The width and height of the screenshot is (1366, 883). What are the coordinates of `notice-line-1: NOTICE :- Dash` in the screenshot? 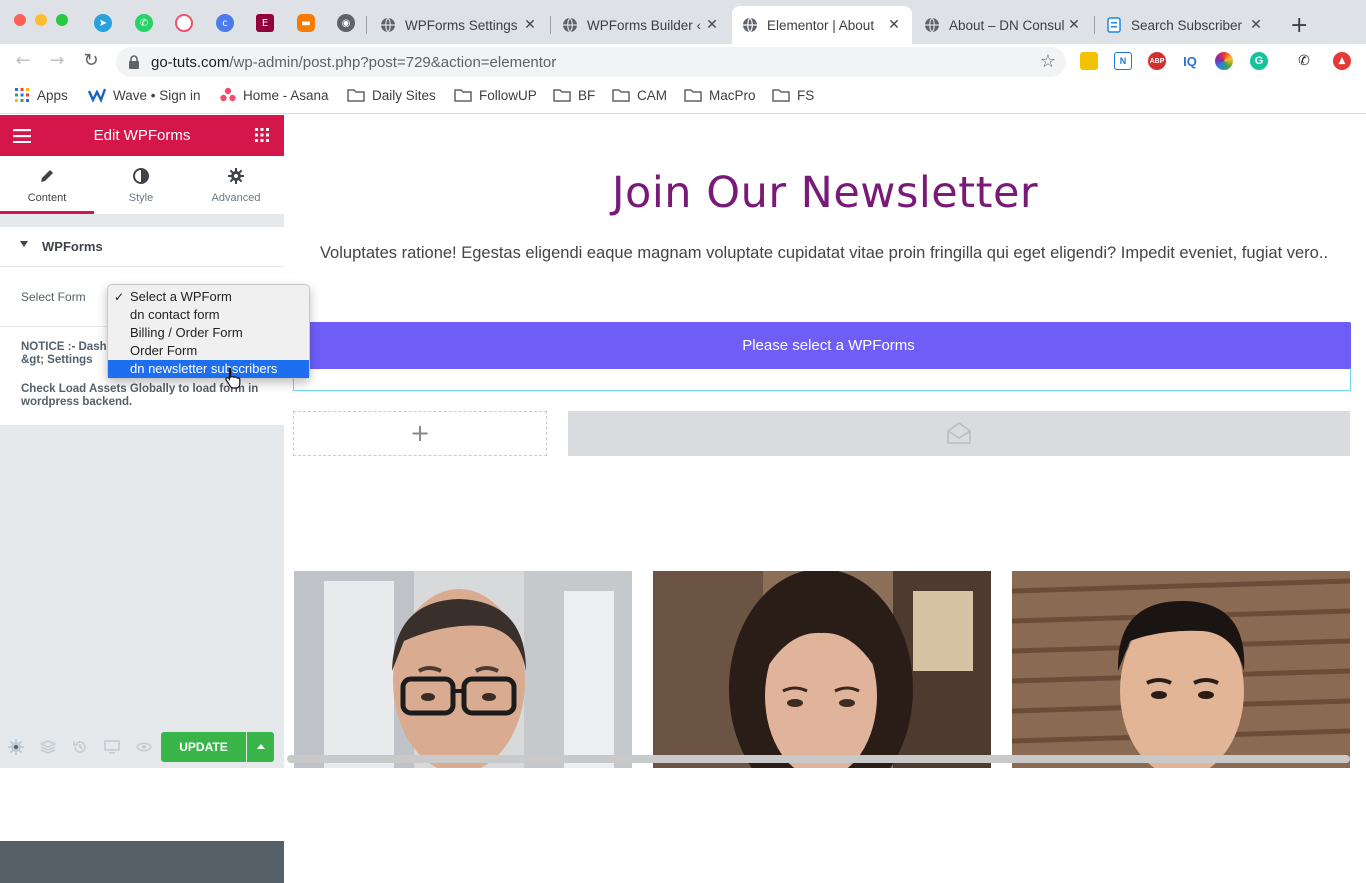 It's located at (64, 347).